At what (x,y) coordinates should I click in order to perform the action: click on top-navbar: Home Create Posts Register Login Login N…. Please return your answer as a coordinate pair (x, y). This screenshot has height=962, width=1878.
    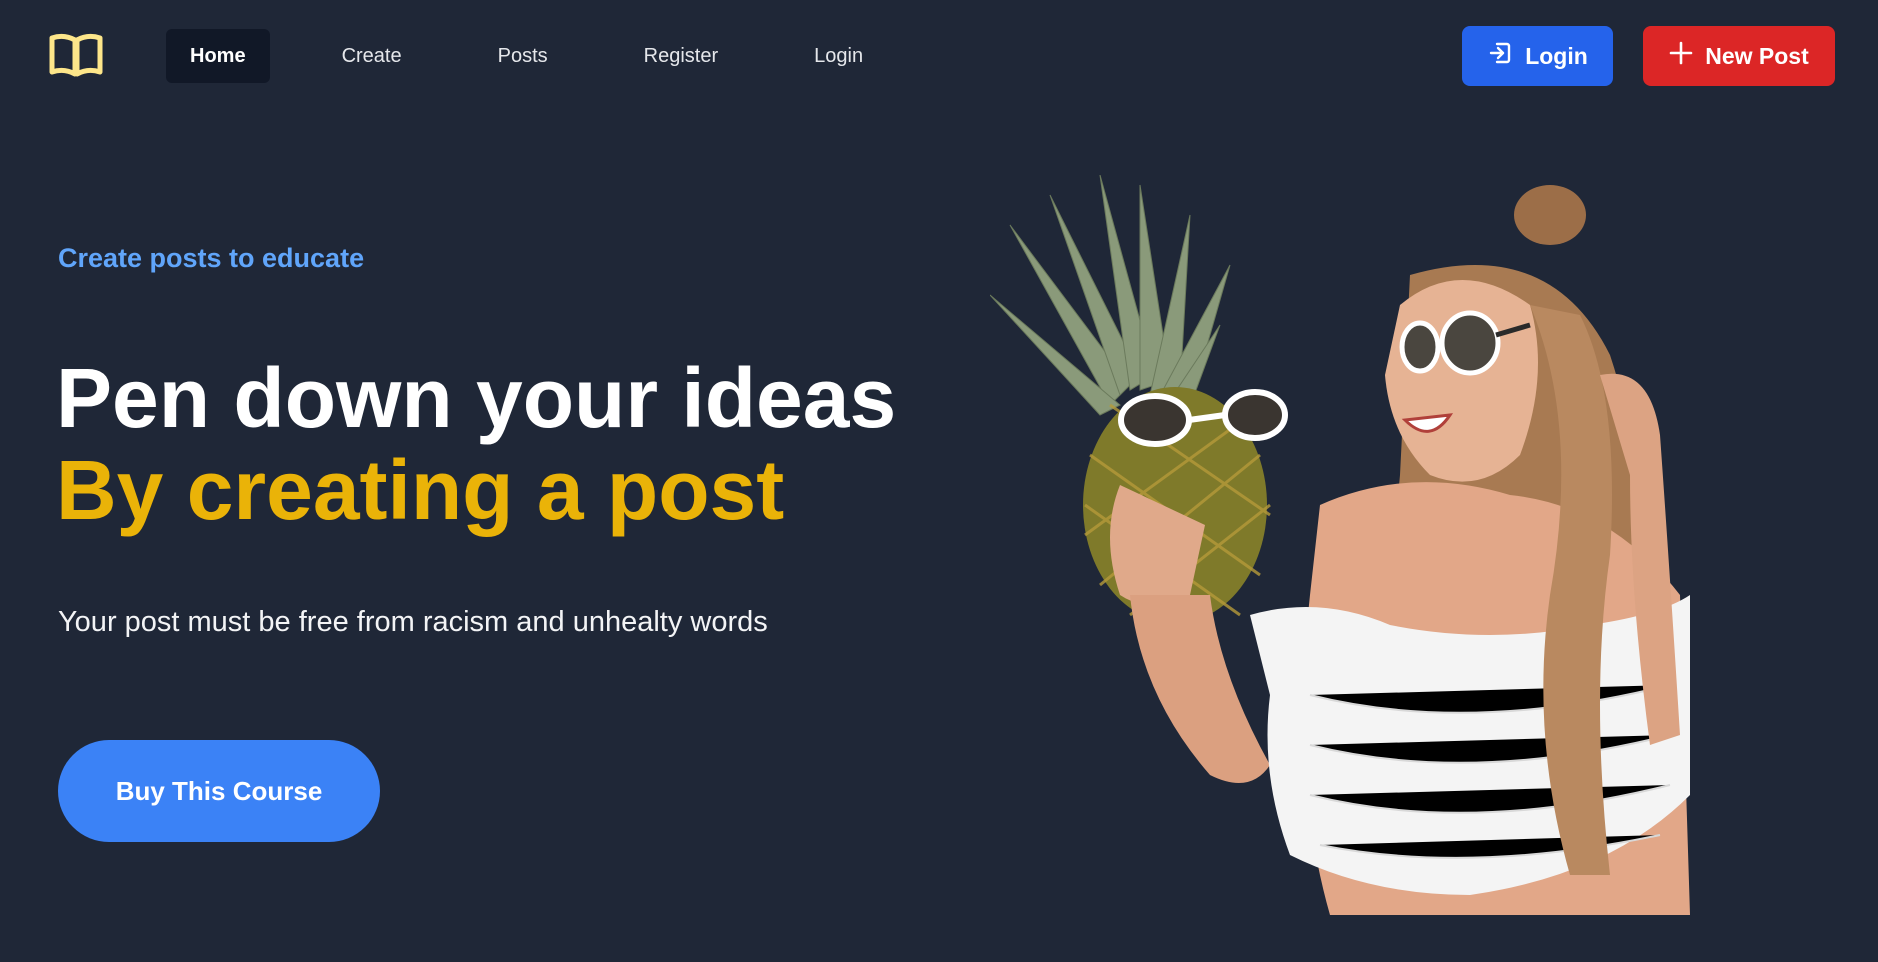
    Looking at the image, I should click on (939, 57).